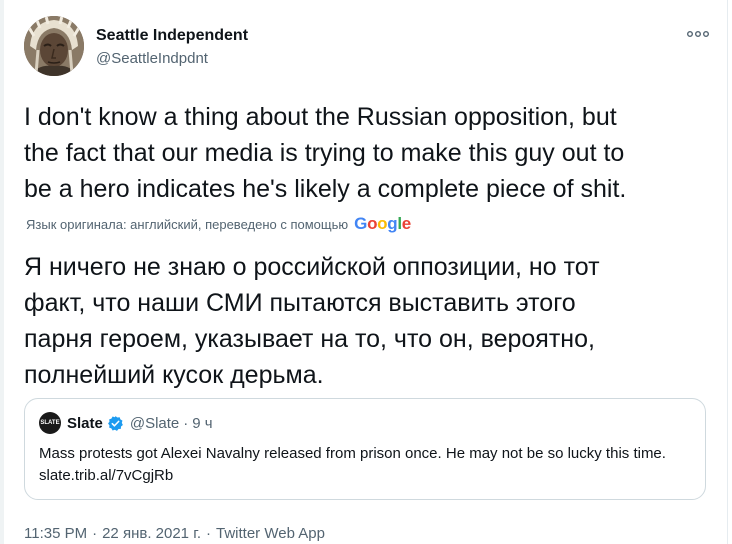 The height and width of the screenshot is (544, 732). I want to click on avatar-portrait-icon, so click(54, 46).